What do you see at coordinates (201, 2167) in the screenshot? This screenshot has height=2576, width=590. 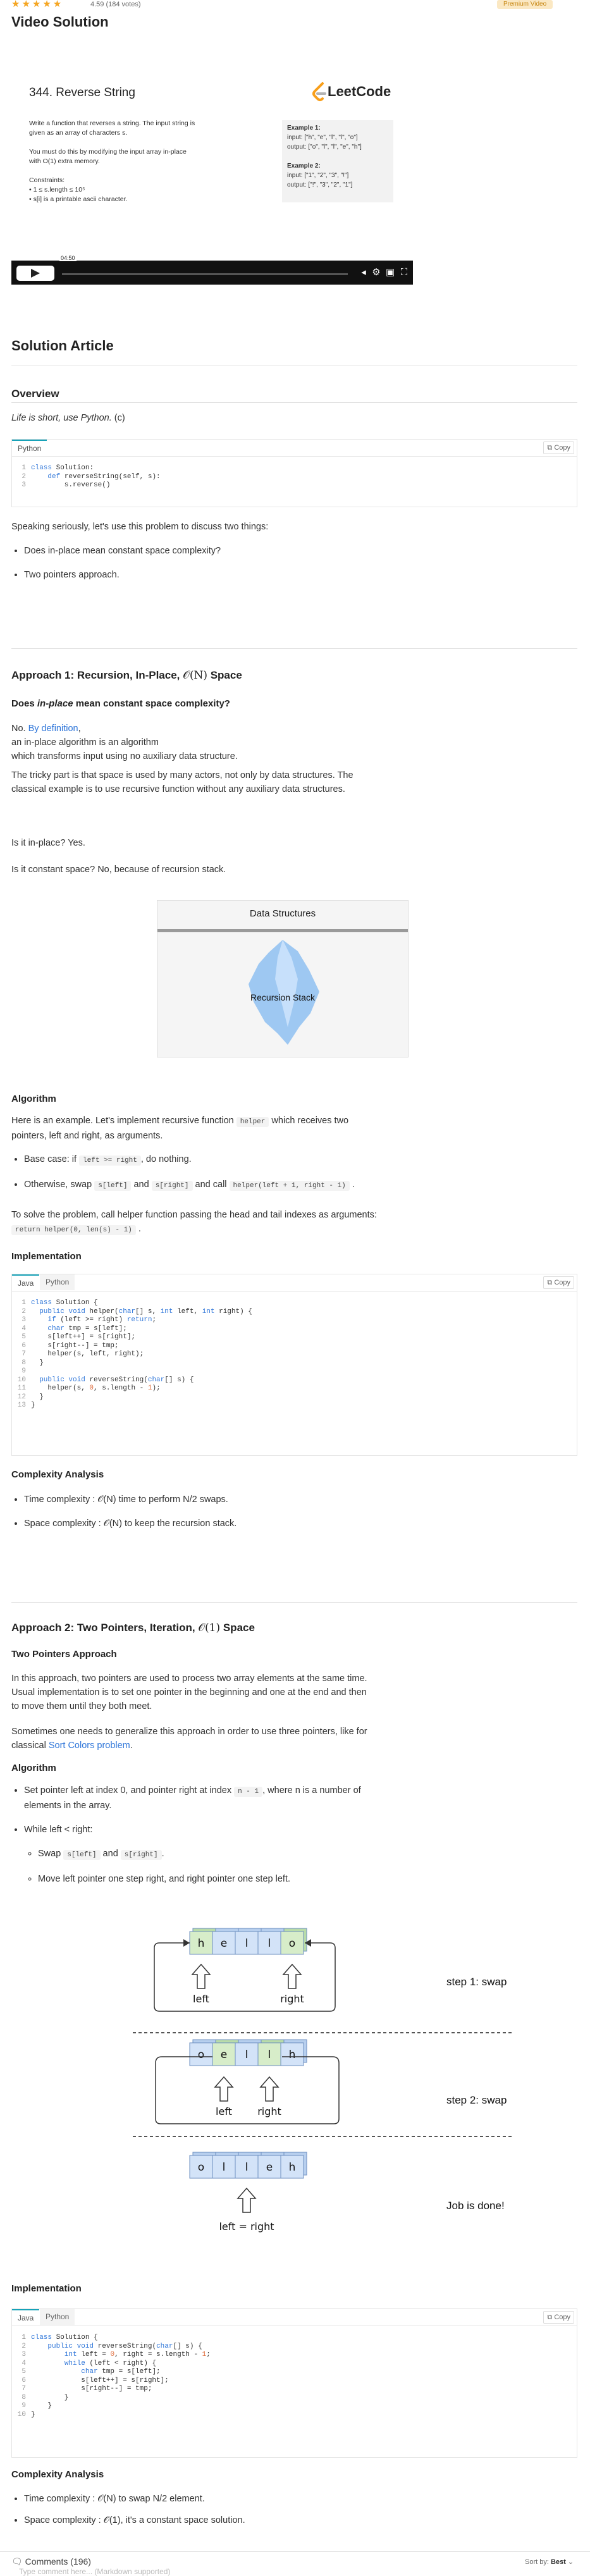 I see `array-letter: o` at bounding box center [201, 2167].